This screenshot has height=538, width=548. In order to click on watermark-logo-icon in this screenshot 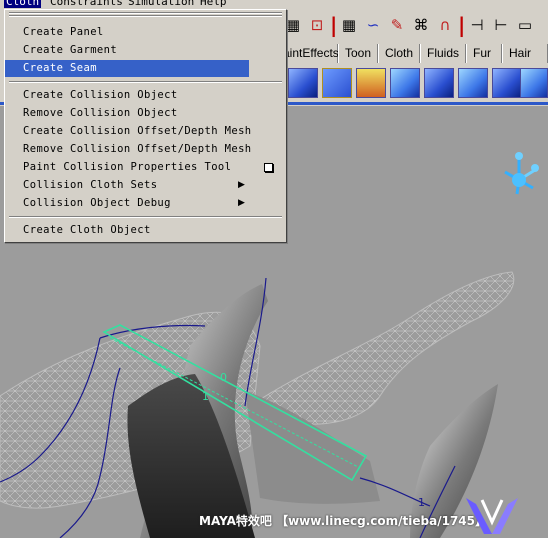, I will do `click(492, 516)`.